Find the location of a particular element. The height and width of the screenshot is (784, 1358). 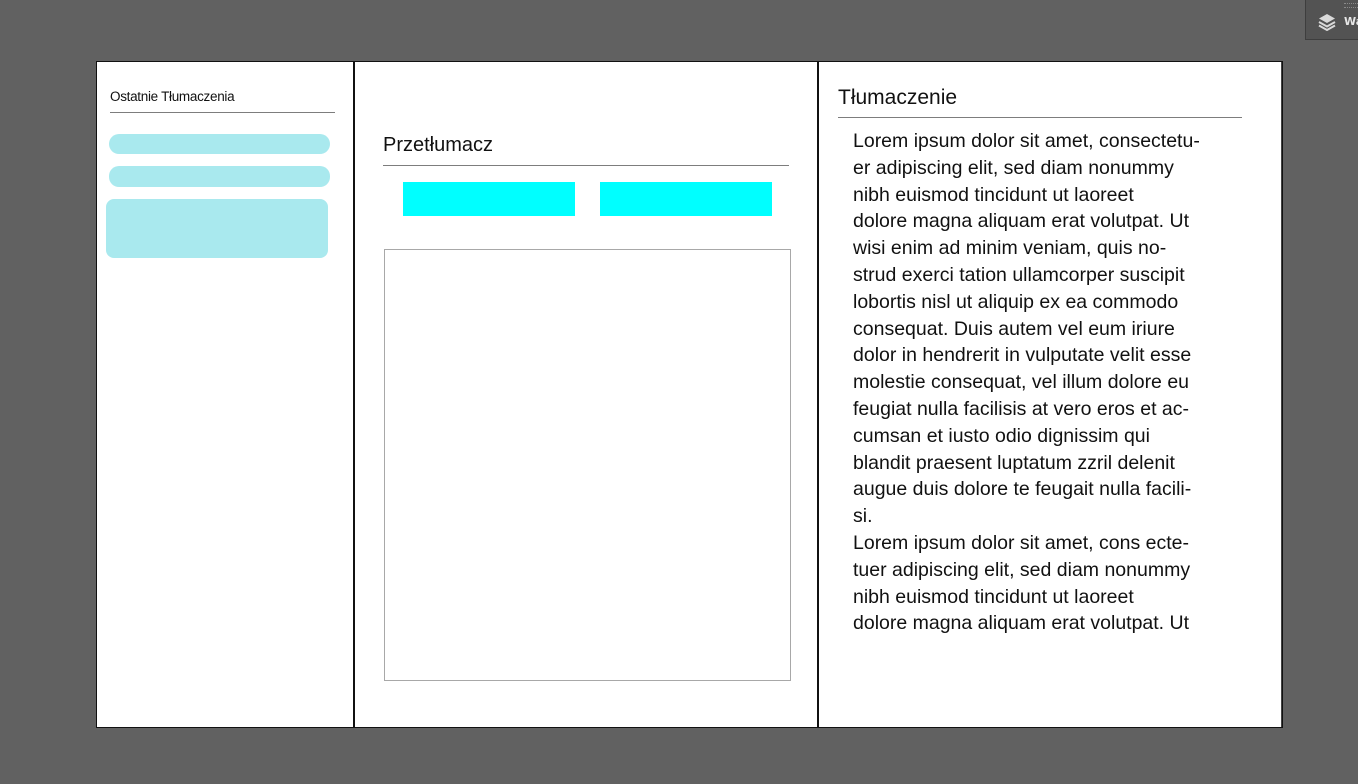

translation-text-line: molestie consequat, vel illum dolore eu is located at coordinates (1021, 382).